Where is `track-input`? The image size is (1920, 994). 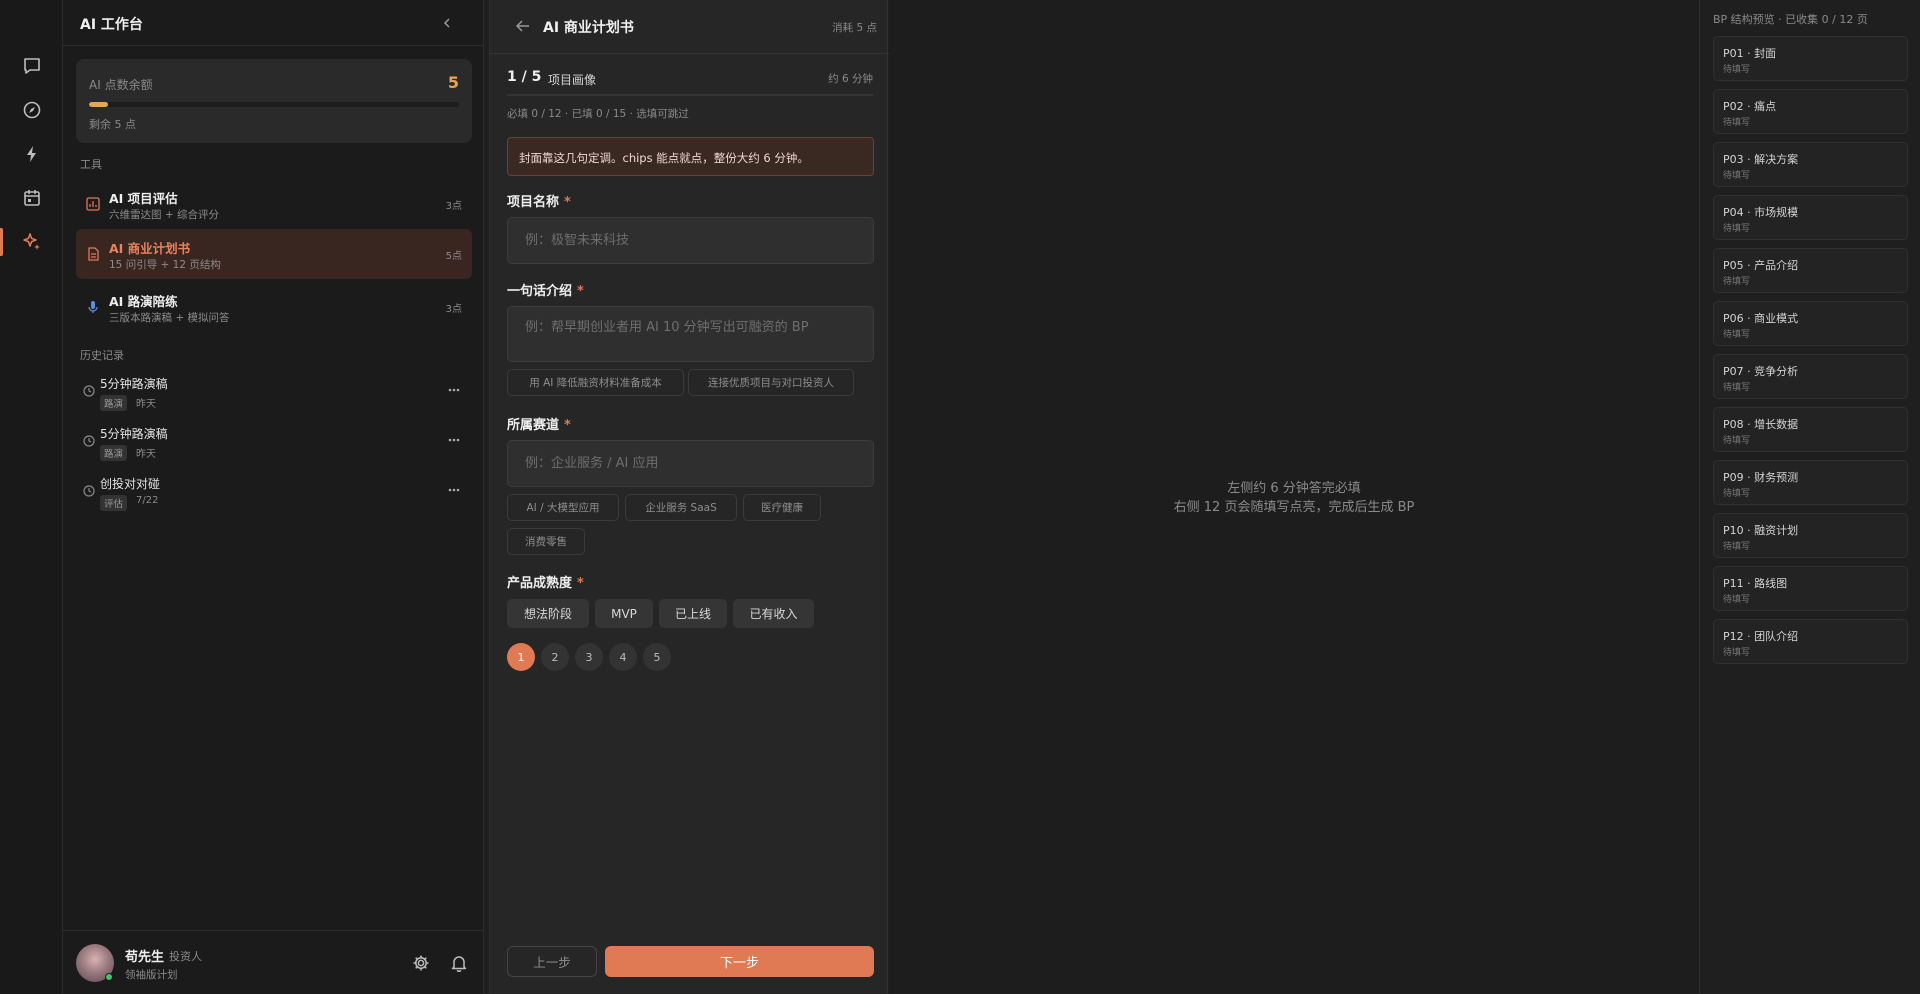 track-input is located at coordinates (690, 463).